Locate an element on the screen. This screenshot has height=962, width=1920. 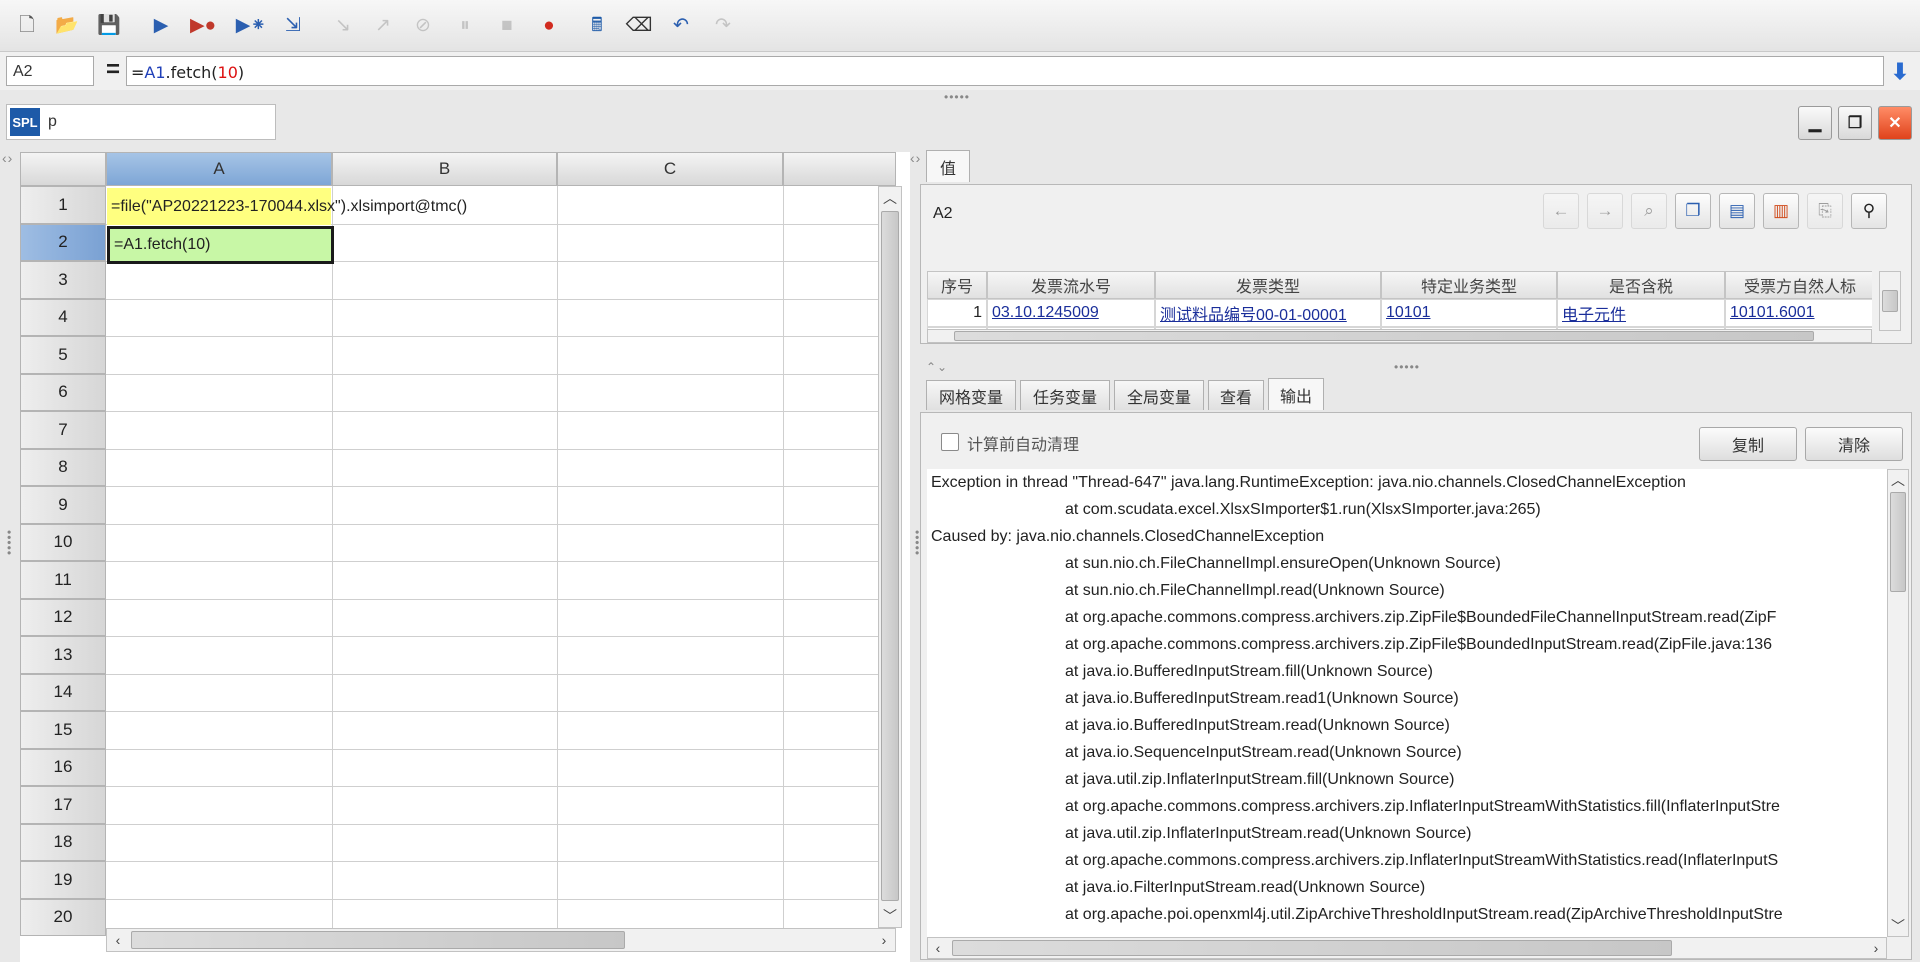
cell-link: 03.10.1245009 is located at coordinates (1045, 313).